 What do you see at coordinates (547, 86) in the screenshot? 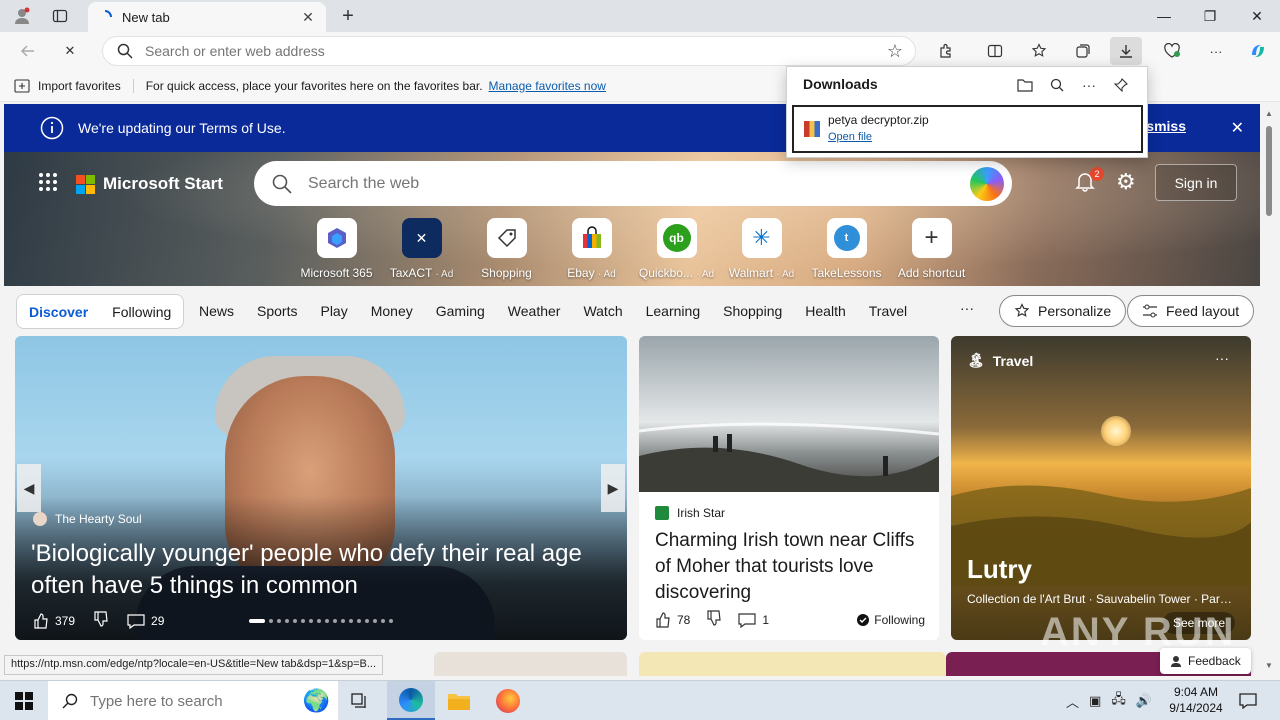
I see `manage-favorites-link: Manage favorites now` at bounding box center [547, 86].